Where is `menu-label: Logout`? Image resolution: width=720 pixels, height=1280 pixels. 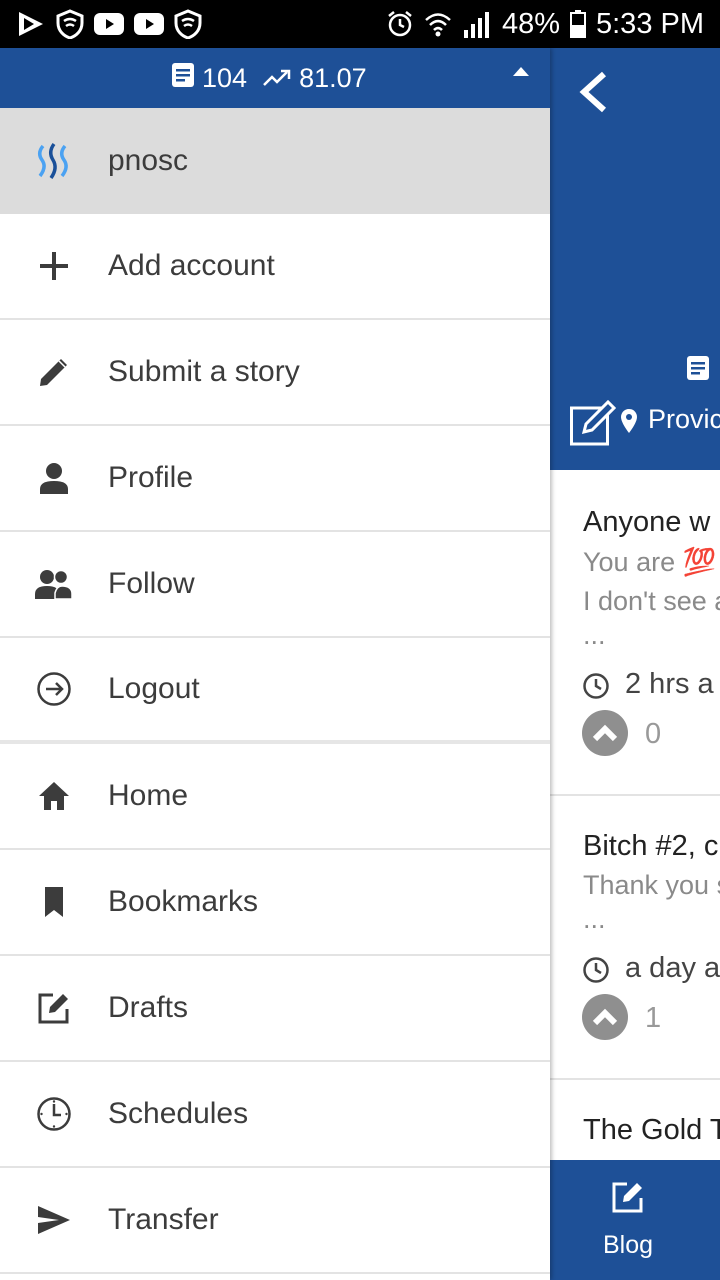
menu-label: Logout is located at coordinates (154, 688).